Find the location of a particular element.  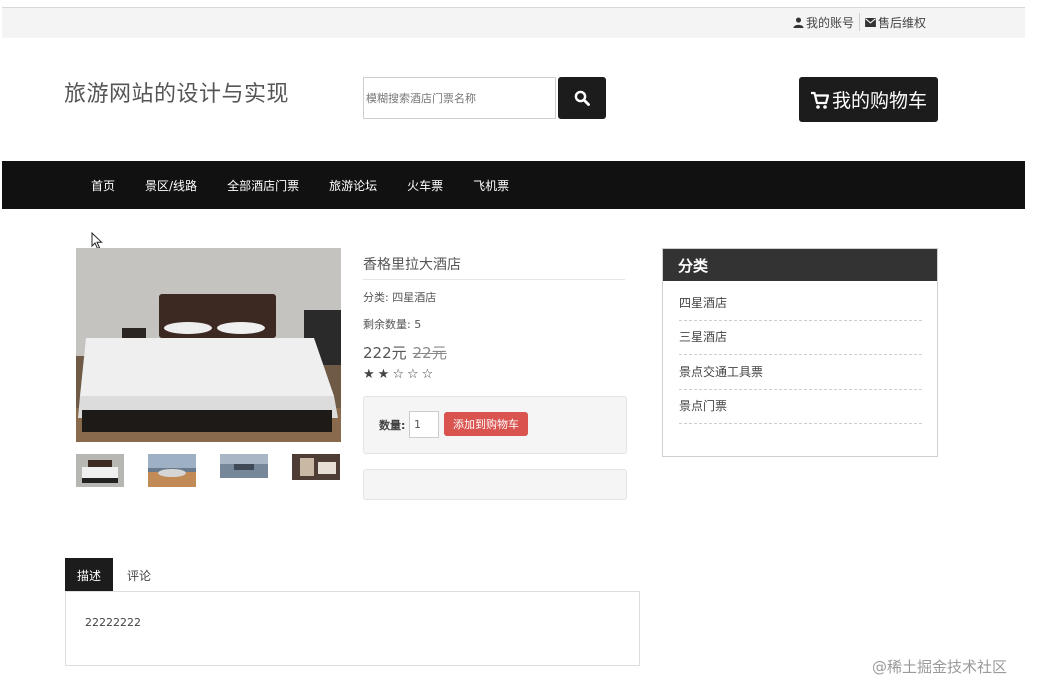

category-panel-title: 分类 is located at coordinates (800, 265).